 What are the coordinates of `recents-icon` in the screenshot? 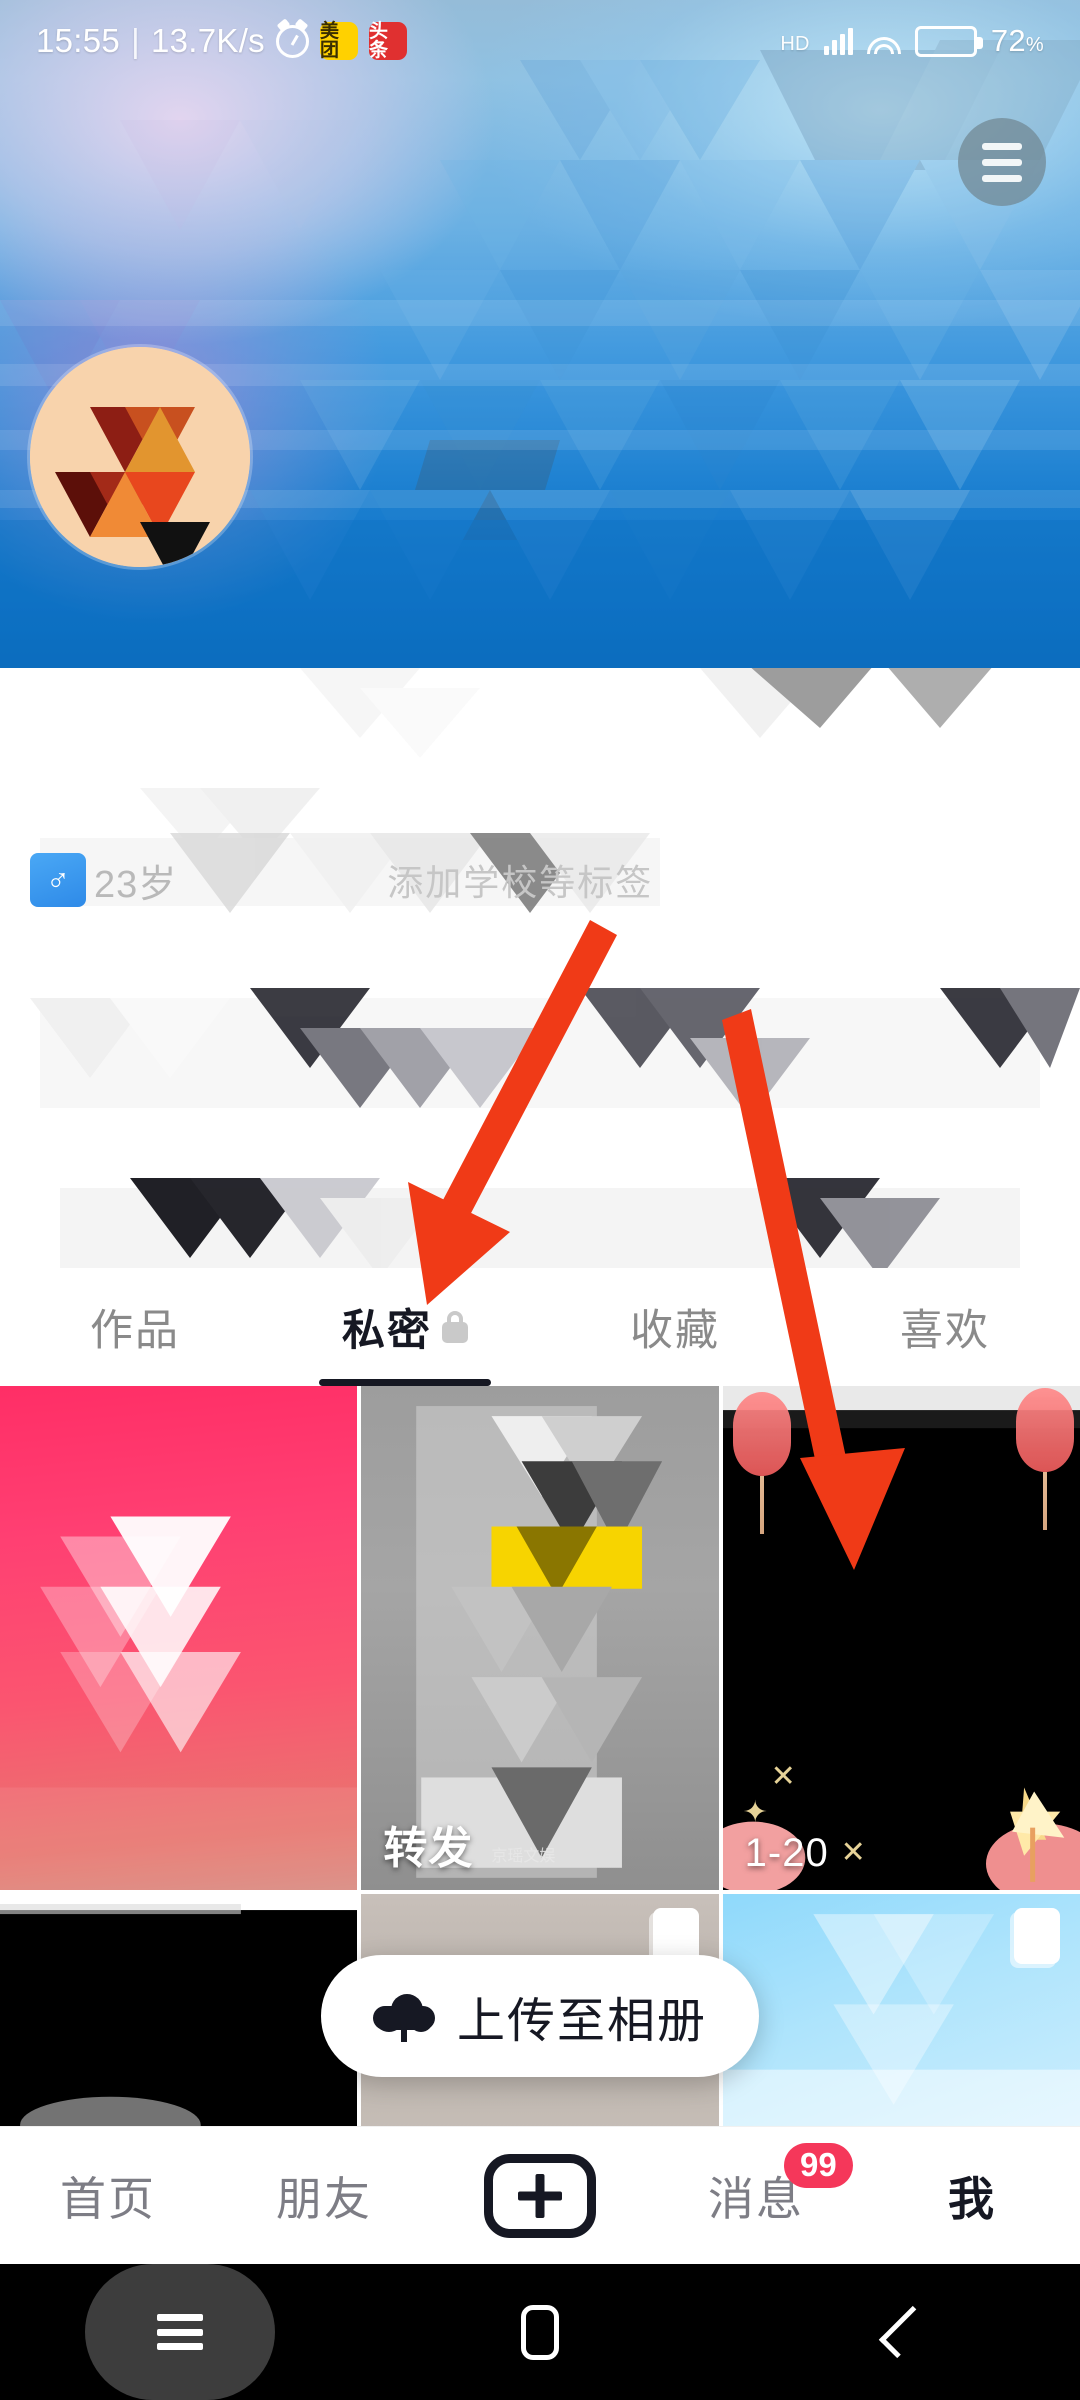 It's located at (180, 2332).